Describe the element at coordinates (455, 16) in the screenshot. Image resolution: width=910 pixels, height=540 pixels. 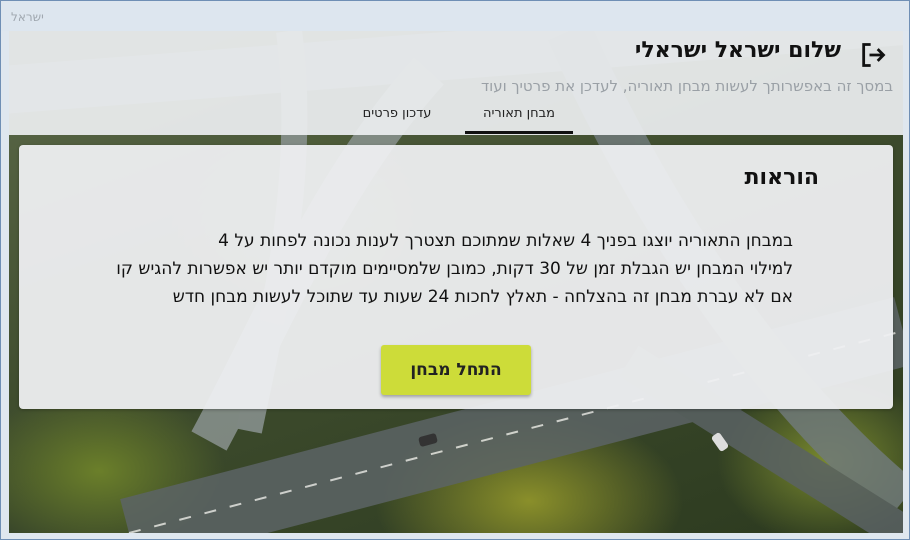
I see `window-titlebar: ישראל` at that location.